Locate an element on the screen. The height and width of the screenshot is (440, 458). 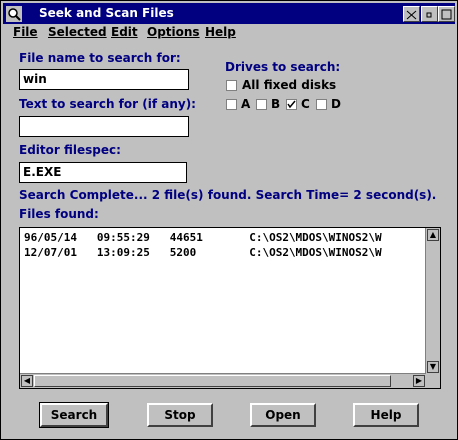
drive-b-checkbox is located at coordinates (261, 104).